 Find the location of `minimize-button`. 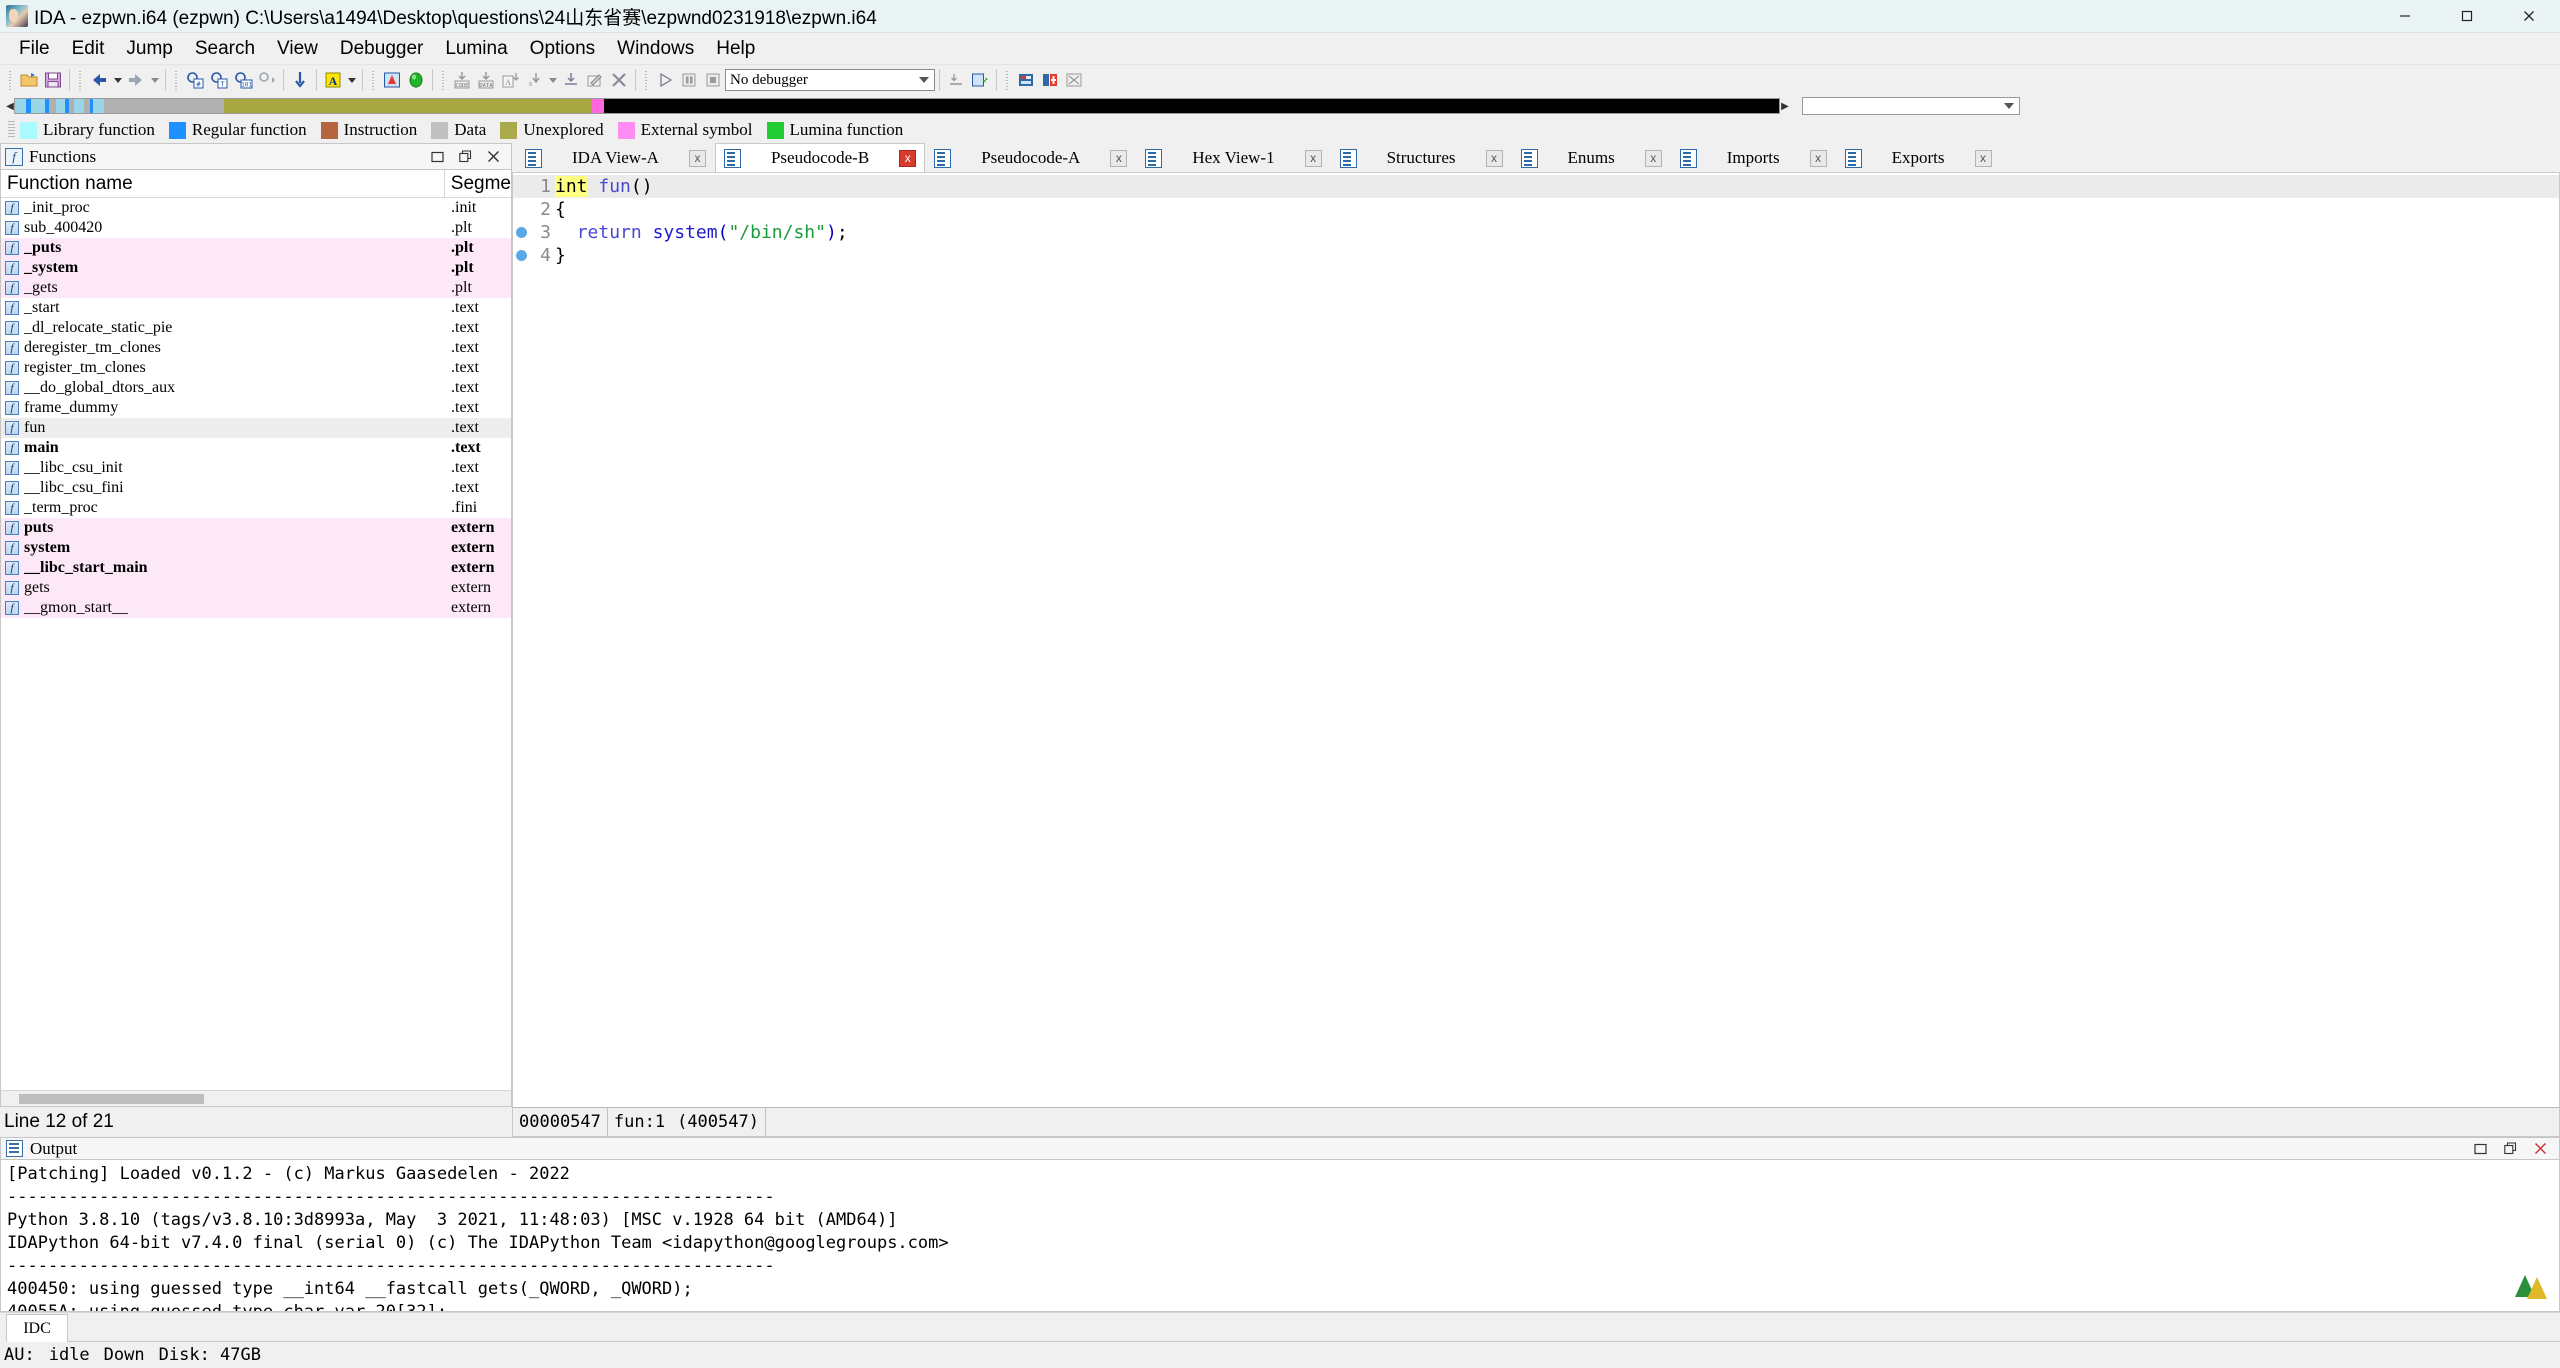

minimize-button is located at coordinates (2405, 16).